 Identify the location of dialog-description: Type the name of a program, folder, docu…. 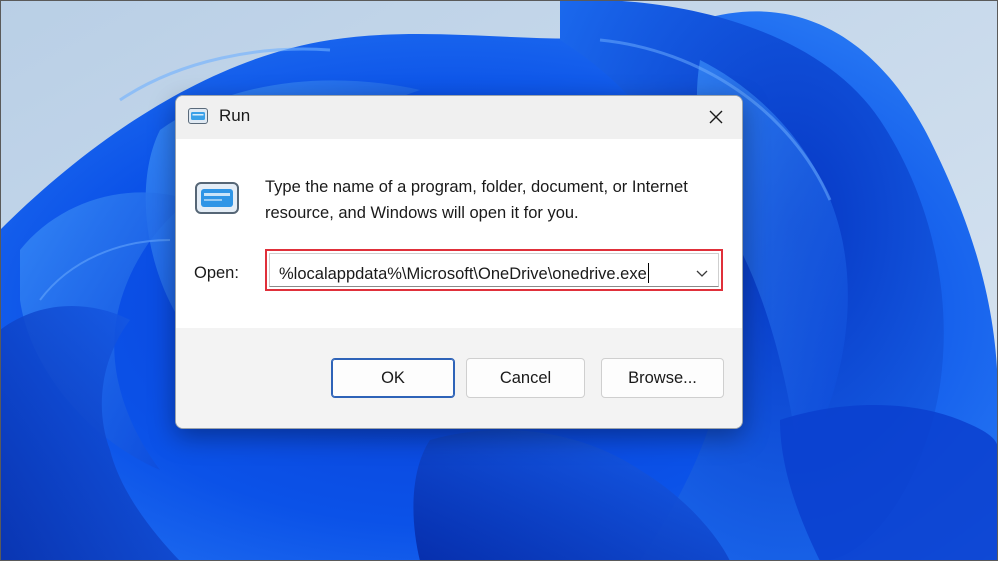
(476, 200).